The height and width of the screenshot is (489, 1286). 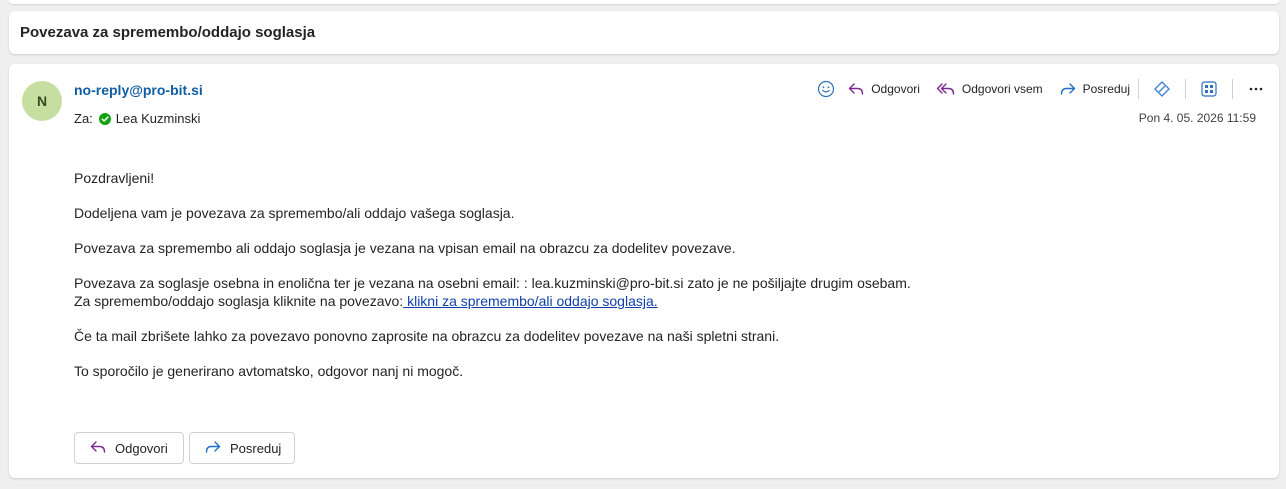 I want to click on forward-button: Posreduj, so click(x=1094, y=89).